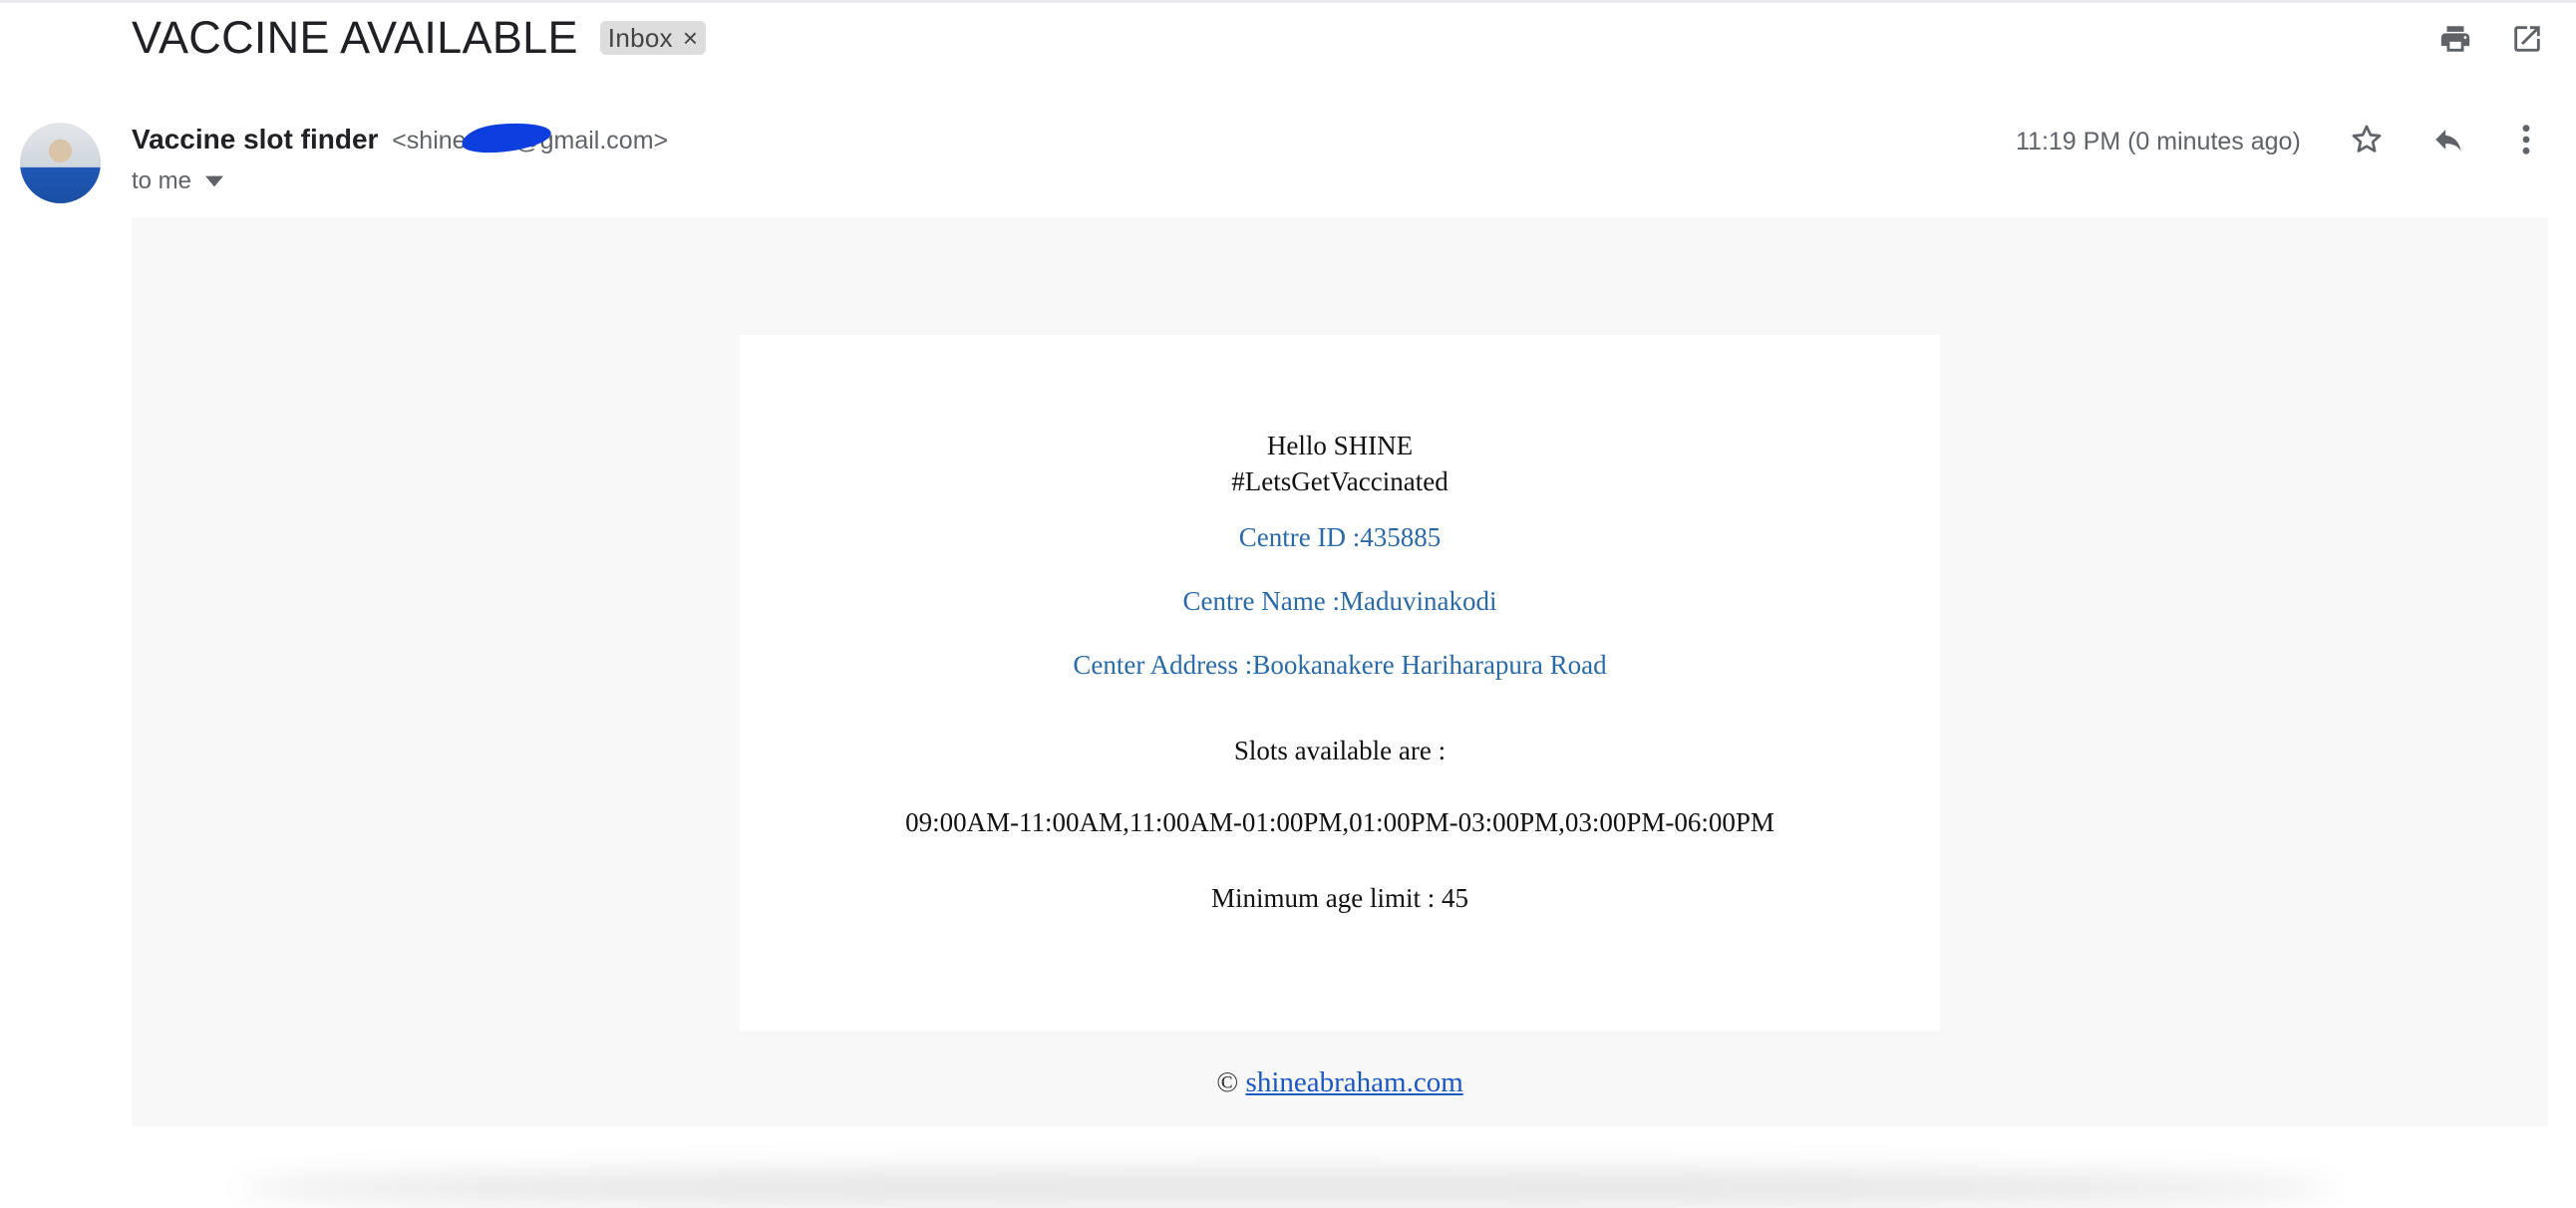  Describe the element at coordinates (2527, 39) in the screenshot. I see `open-in-new-window-icon` at that location.